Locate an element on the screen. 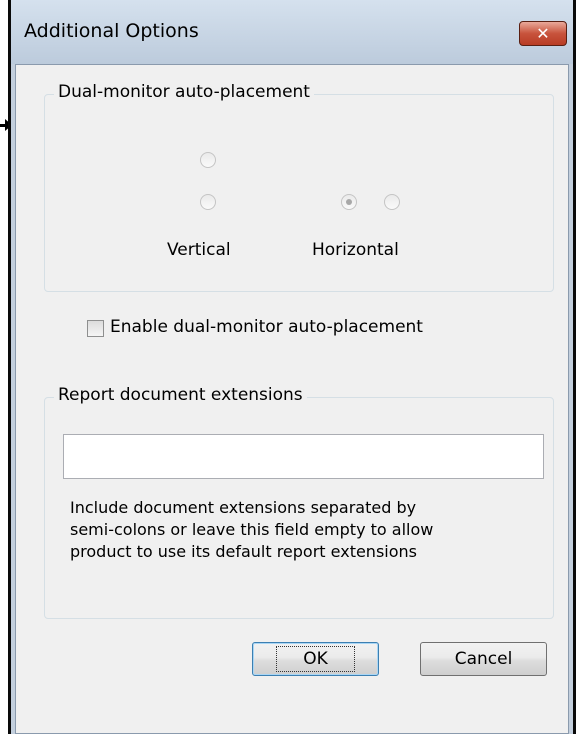 This screenshot has height=734, width=583. vertical-label: Vertical is located at coordinates (199, 250).